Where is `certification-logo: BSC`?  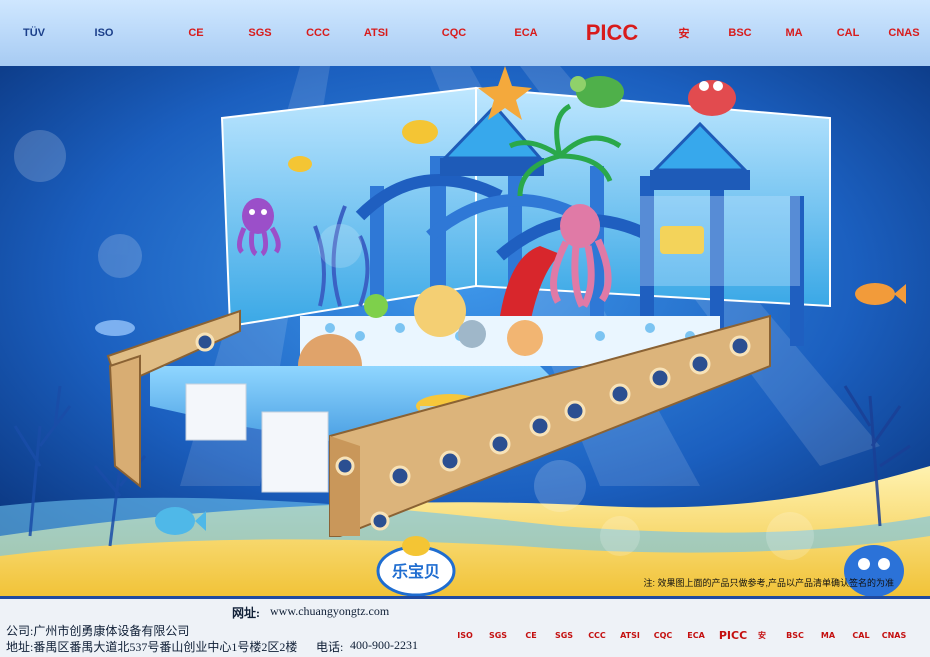 certification-logo: BSC is located at coordinates (740, 33).